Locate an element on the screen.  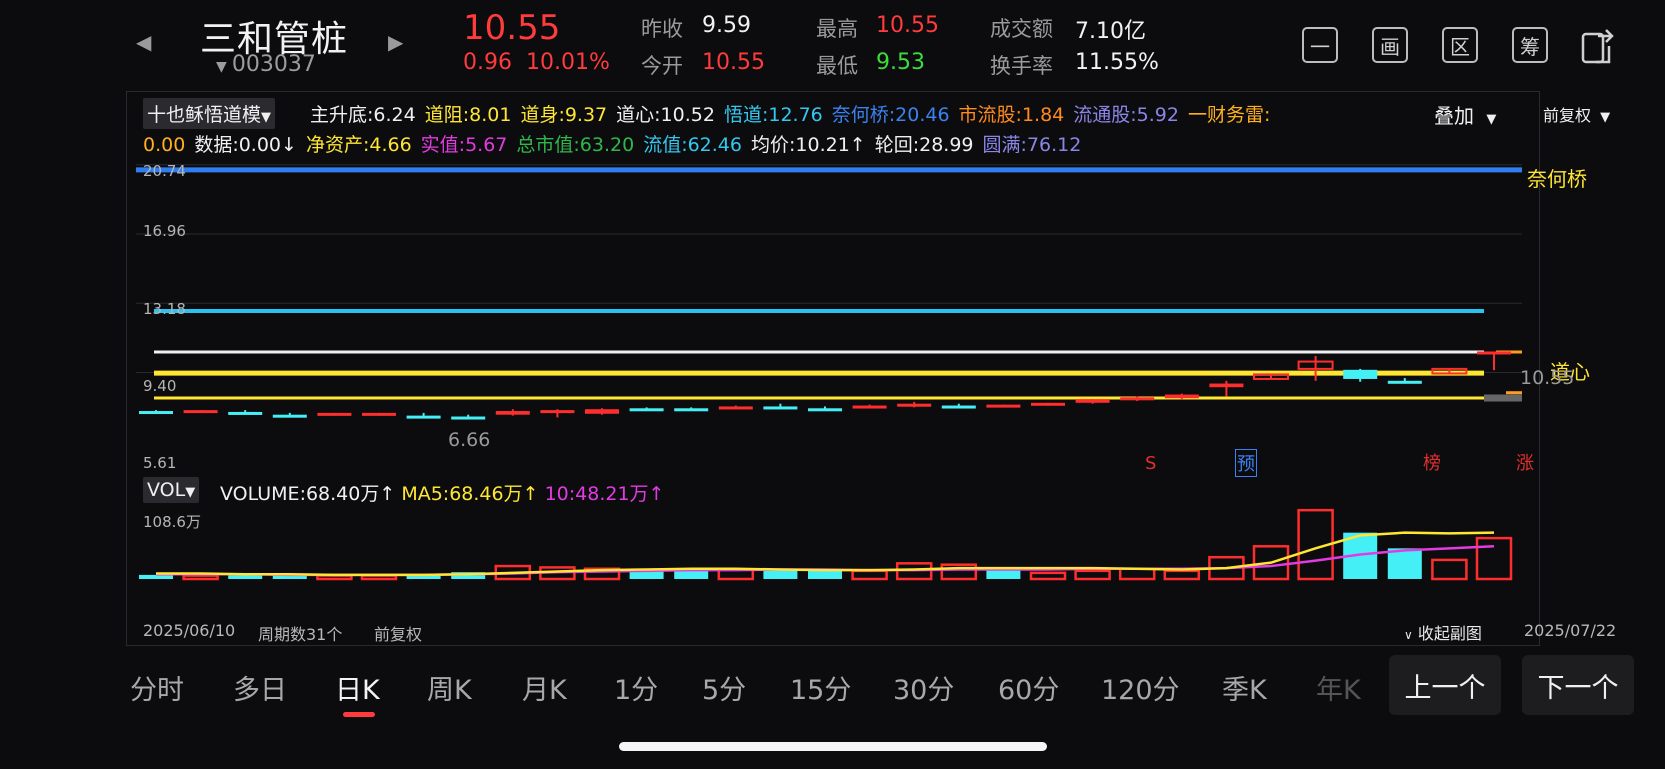
stock-code-selector: ▼ 003037 is located at coordinates (266, 64).